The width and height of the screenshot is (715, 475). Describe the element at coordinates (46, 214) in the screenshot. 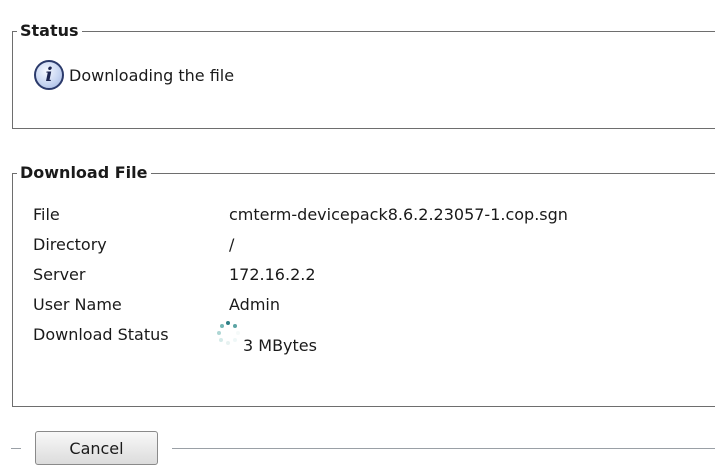

I see `file-label: File` at that location.